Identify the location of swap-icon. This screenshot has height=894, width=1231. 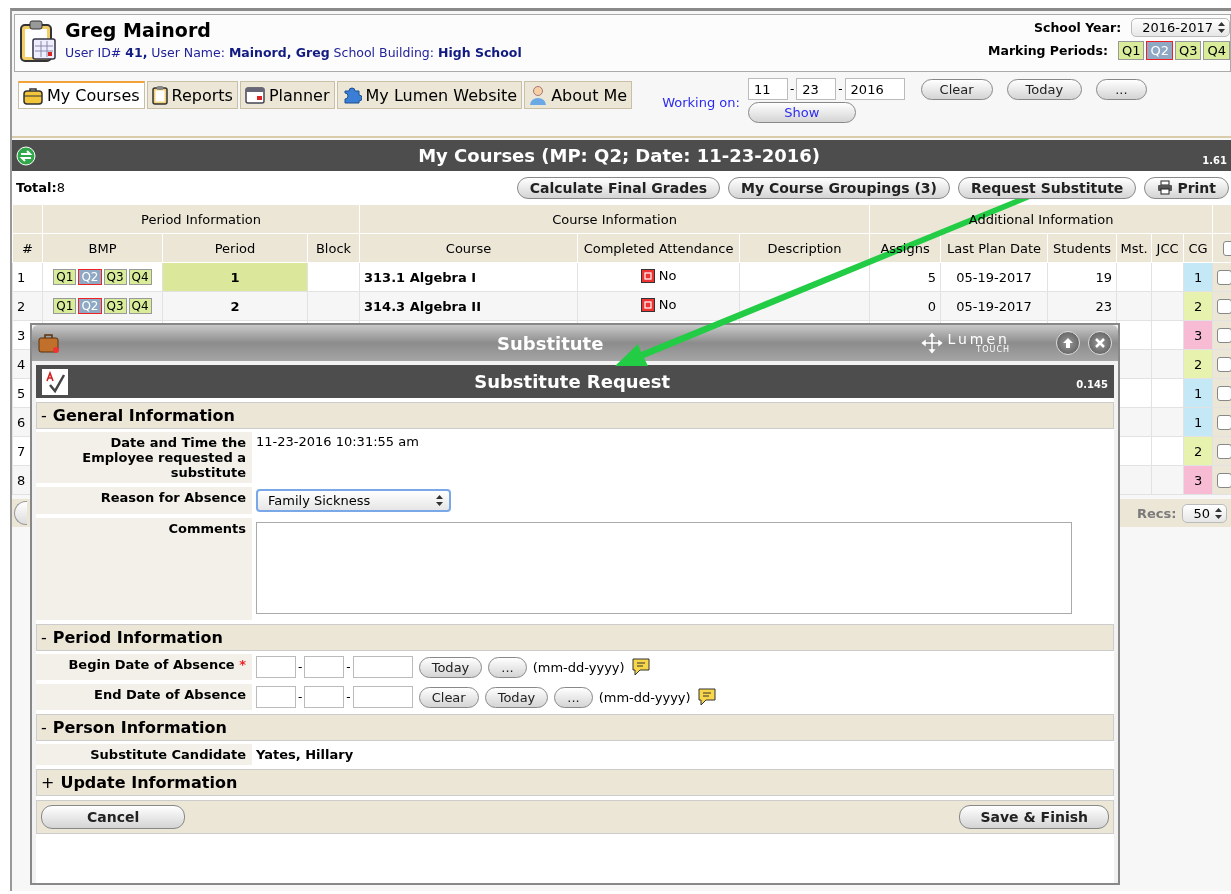
(26, 155).